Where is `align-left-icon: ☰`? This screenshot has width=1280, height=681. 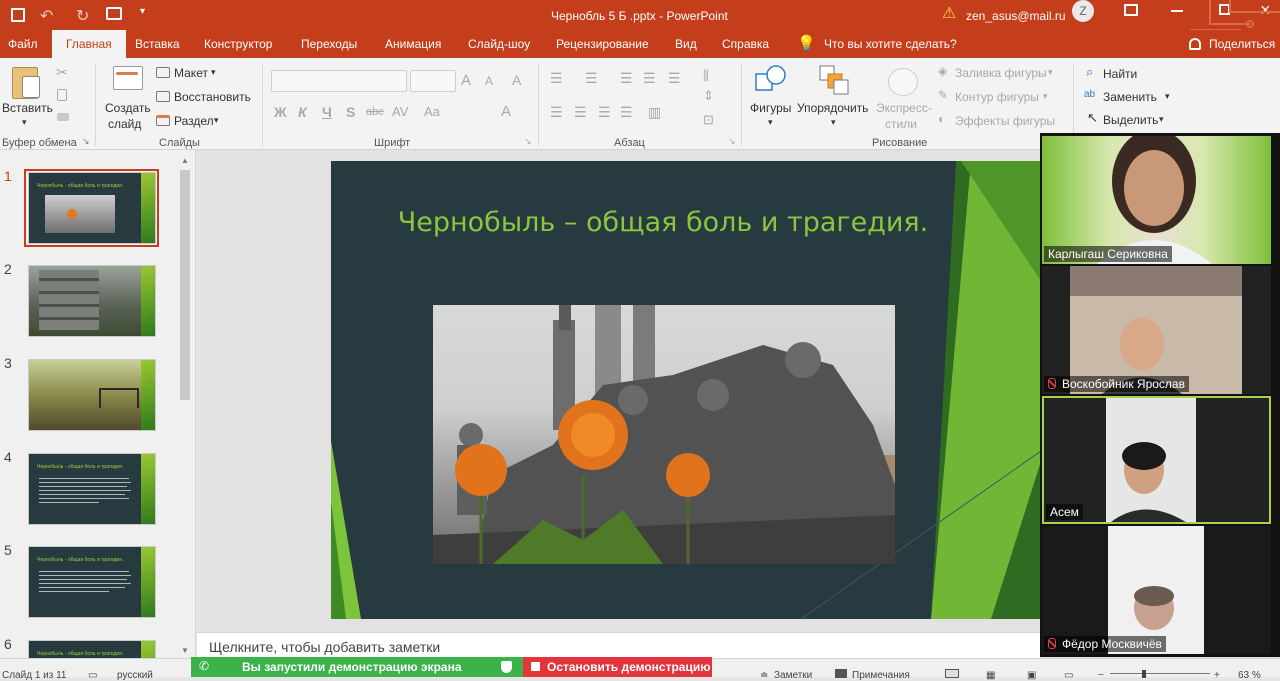
align-left-icon: ☰ is located at coordinates (556, 112).